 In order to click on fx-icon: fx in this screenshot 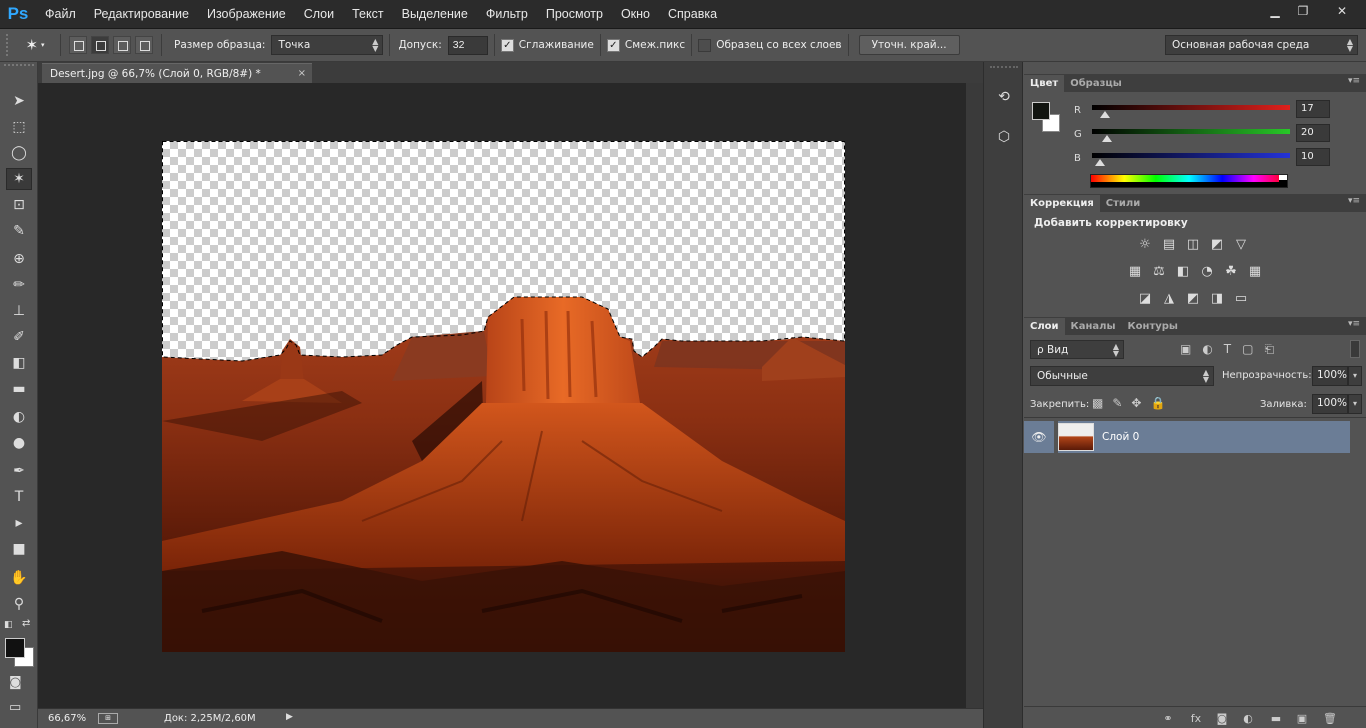, I will do `click(1196, 718)`.